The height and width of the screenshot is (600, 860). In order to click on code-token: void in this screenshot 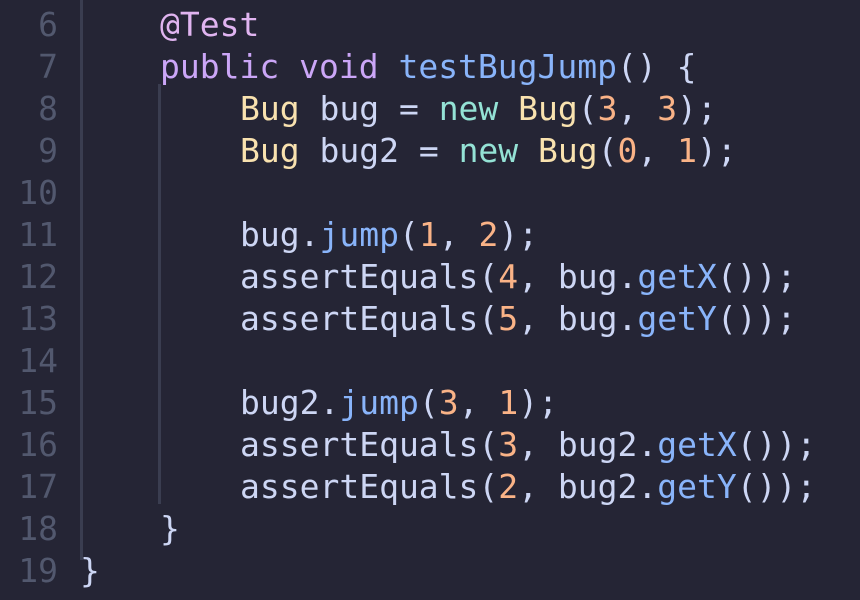, I will do `click(339, 66)`.